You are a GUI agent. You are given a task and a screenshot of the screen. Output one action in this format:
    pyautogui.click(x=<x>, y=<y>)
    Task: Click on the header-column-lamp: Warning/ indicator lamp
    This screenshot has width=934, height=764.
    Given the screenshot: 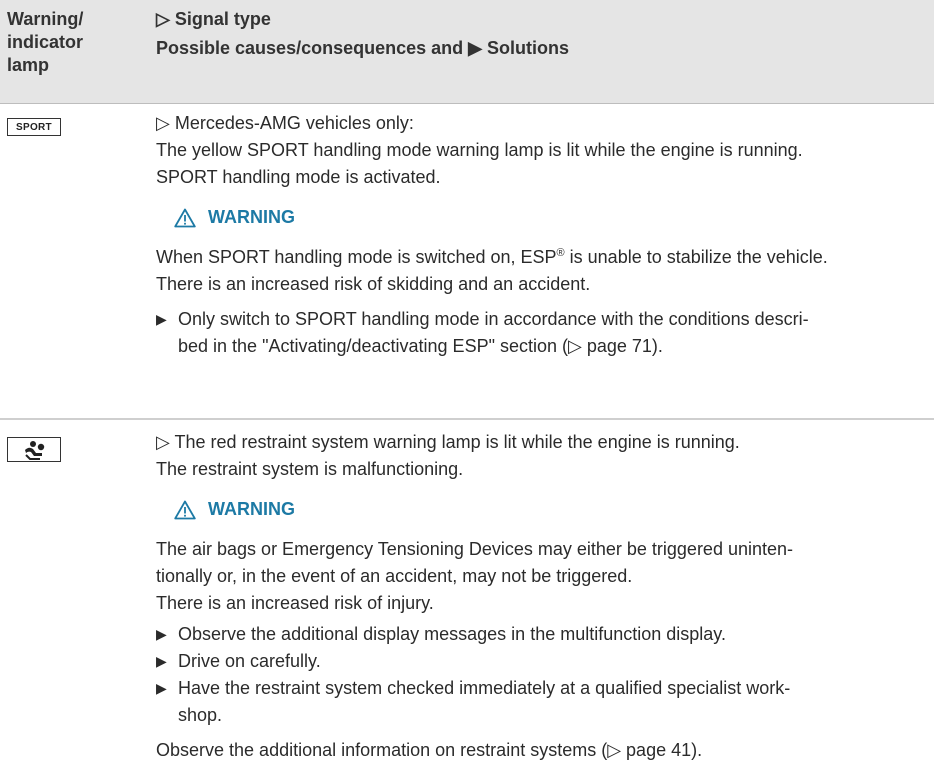 What is the action you would take?
    pyautogui.click(x=82, y=42)
    